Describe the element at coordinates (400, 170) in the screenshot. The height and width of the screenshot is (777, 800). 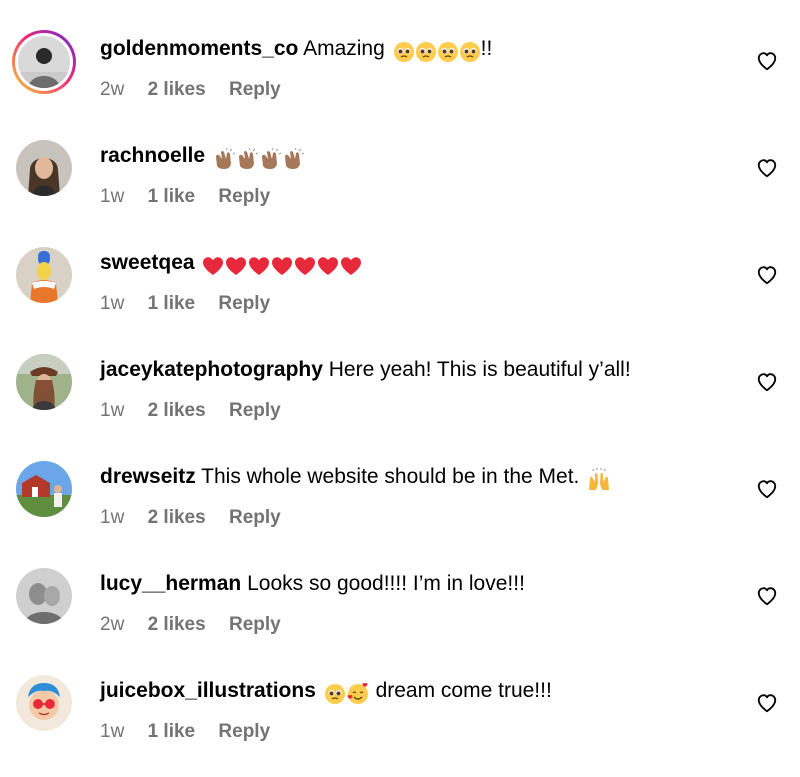
I see `comment-item: rachnoelle 1w 1 like Reply` at that location.